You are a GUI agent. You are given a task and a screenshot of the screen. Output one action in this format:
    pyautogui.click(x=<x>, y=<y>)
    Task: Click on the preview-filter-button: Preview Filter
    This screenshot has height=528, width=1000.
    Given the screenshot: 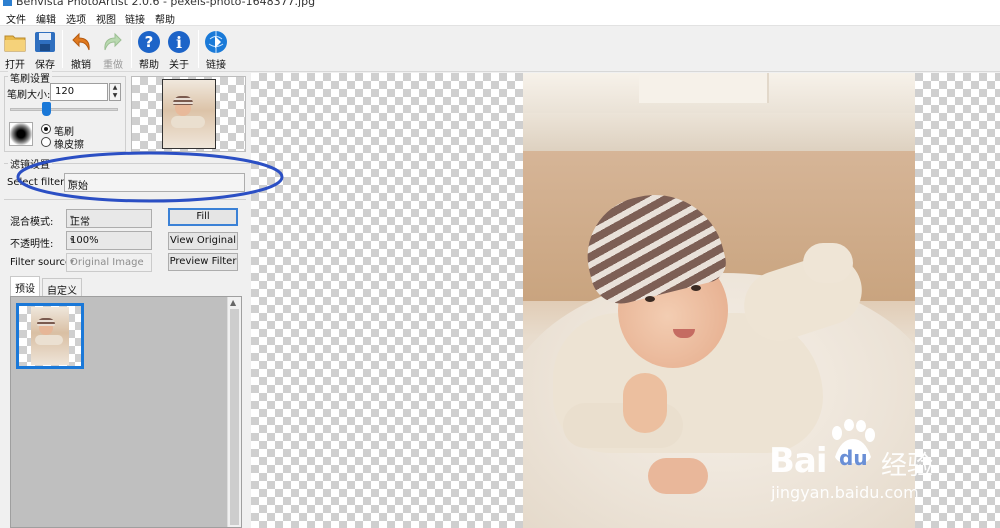 What is the action you would take?
    pyautogui.click(x=203, y=262)
    